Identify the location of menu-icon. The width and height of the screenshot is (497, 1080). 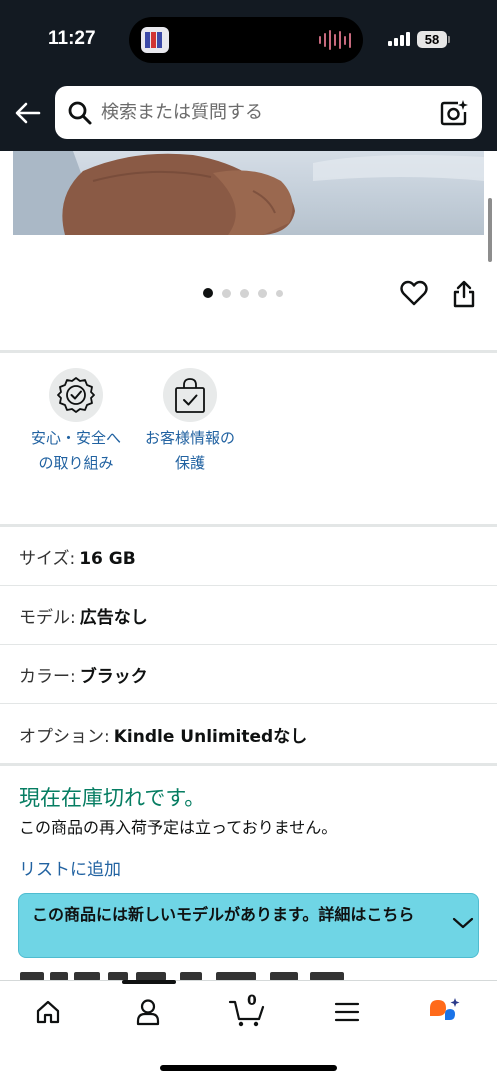
(347, 1012).